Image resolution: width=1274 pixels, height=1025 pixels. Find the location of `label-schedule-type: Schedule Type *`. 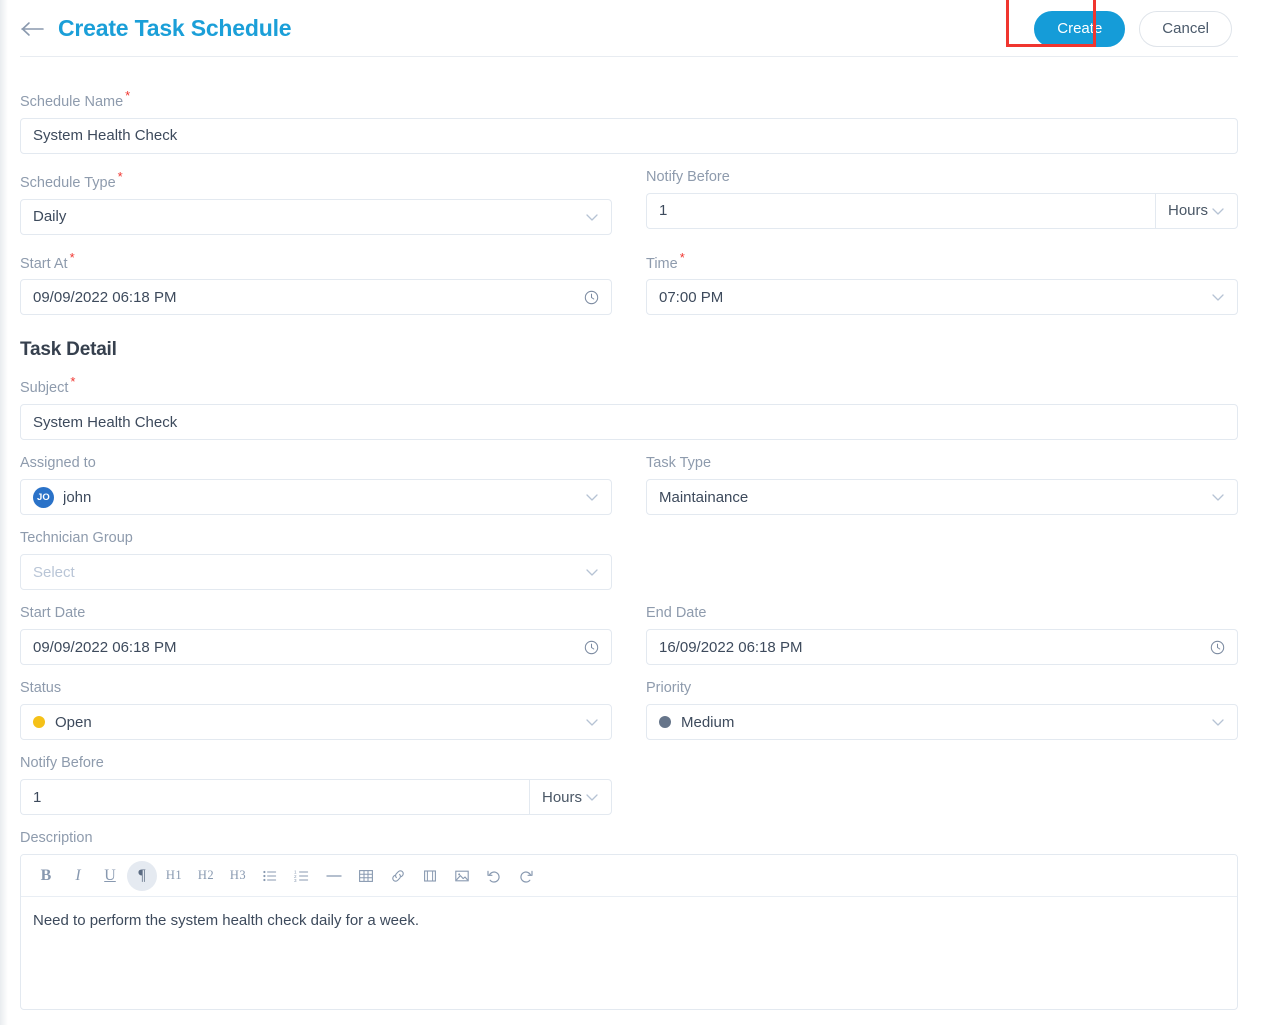

label-schedule-type: Schedule Type * is located at coordinates (316, 180).